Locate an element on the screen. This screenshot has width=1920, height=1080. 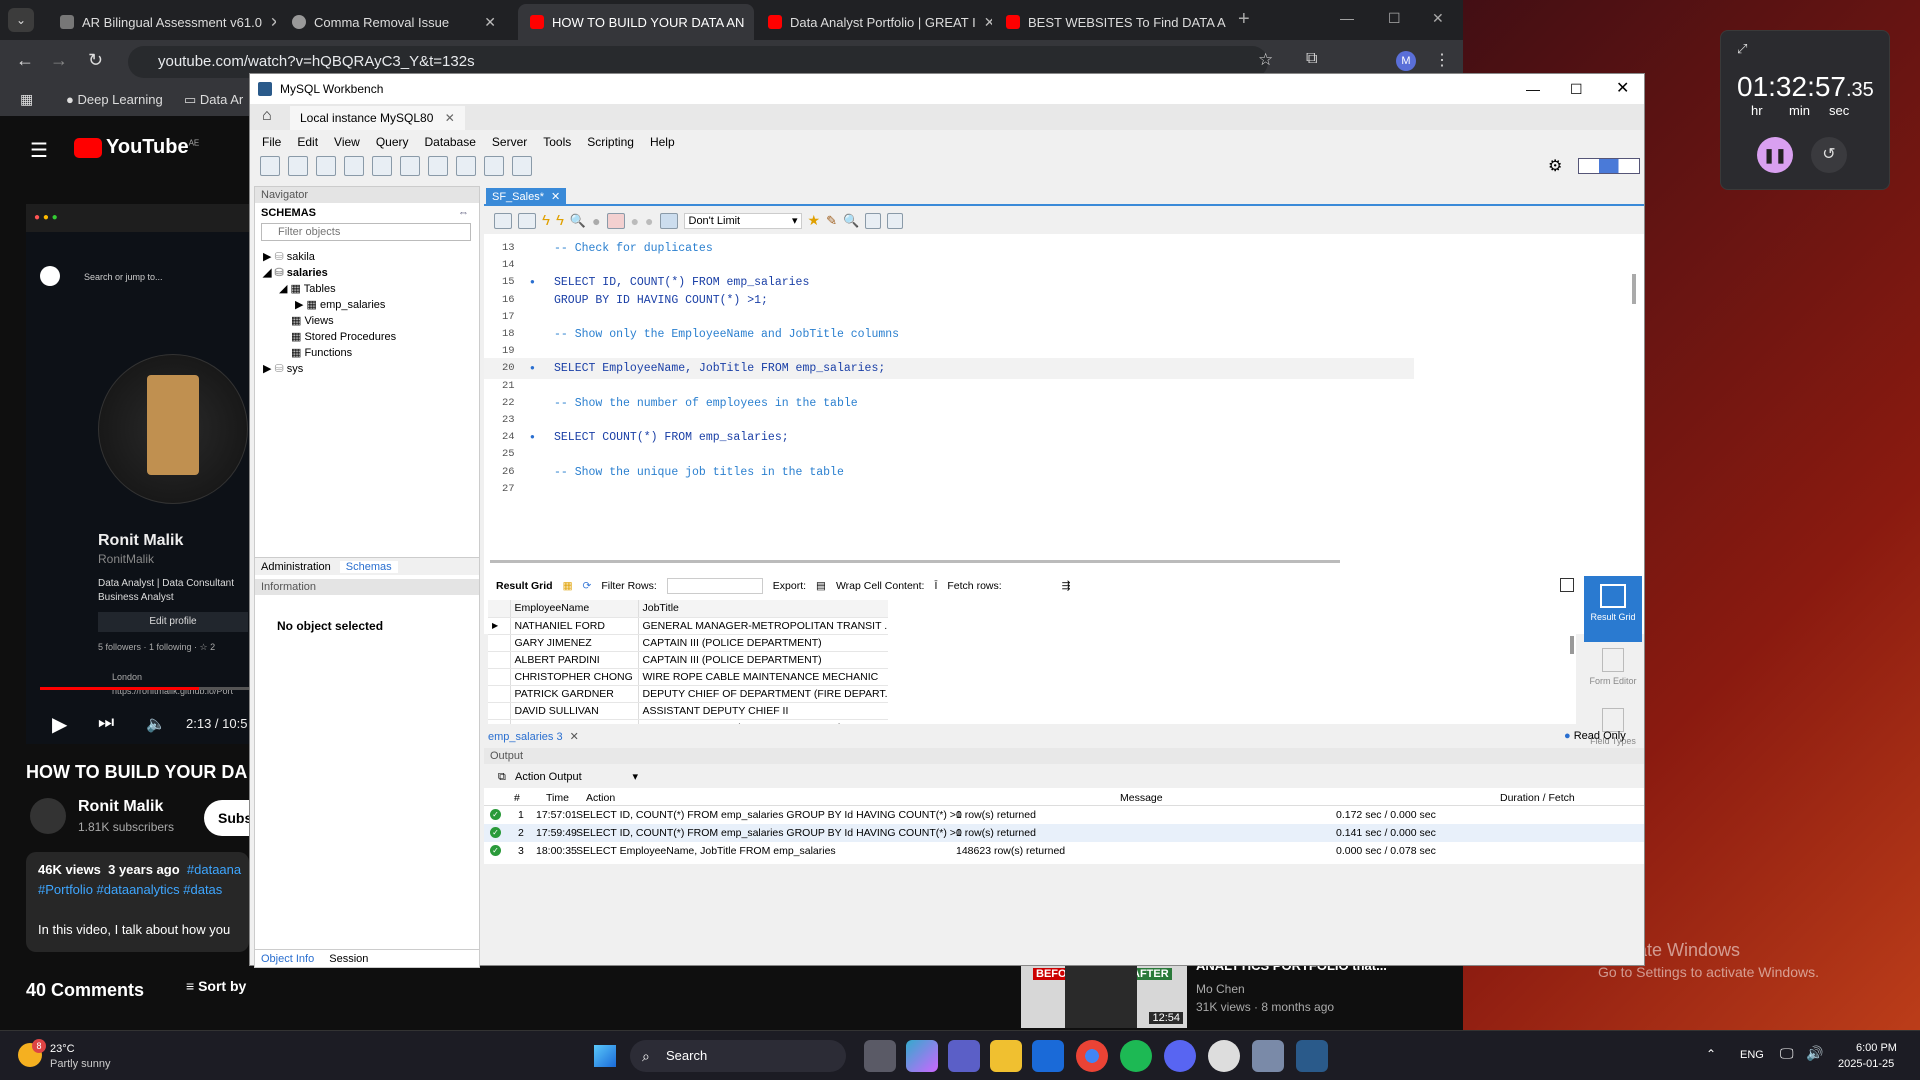
execute-current-icon: ϟ is located at coordinates (560, 220).